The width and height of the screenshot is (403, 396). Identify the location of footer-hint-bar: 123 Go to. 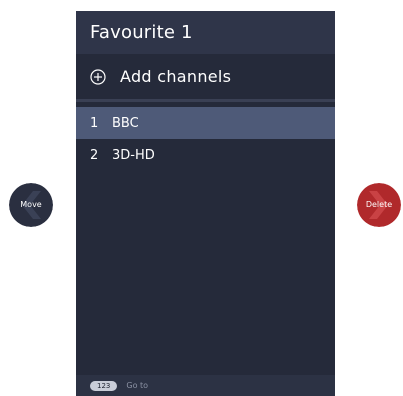
(205, 385).